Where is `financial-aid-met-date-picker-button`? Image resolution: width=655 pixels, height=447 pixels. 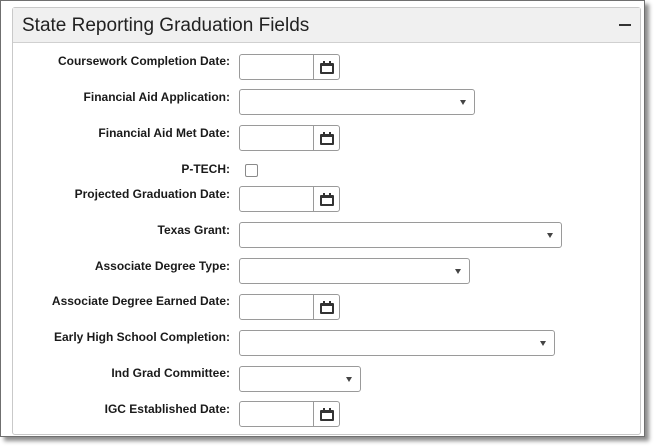 financial-aid-met-date-picker-button is located at coordinates (326, 138).